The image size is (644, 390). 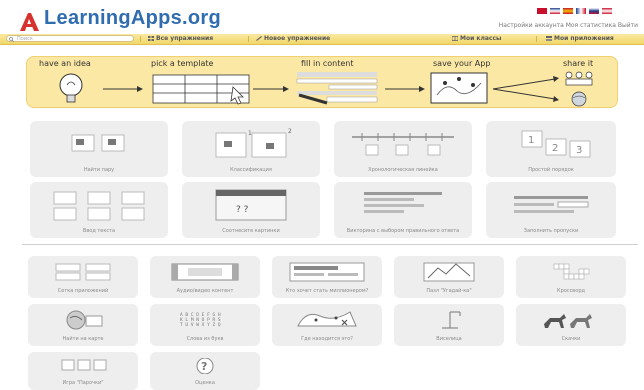 What do you see at coordinates (449, 339) in the screenshot?
I see `template-label: Виселица` at bounding box center [449, 339].